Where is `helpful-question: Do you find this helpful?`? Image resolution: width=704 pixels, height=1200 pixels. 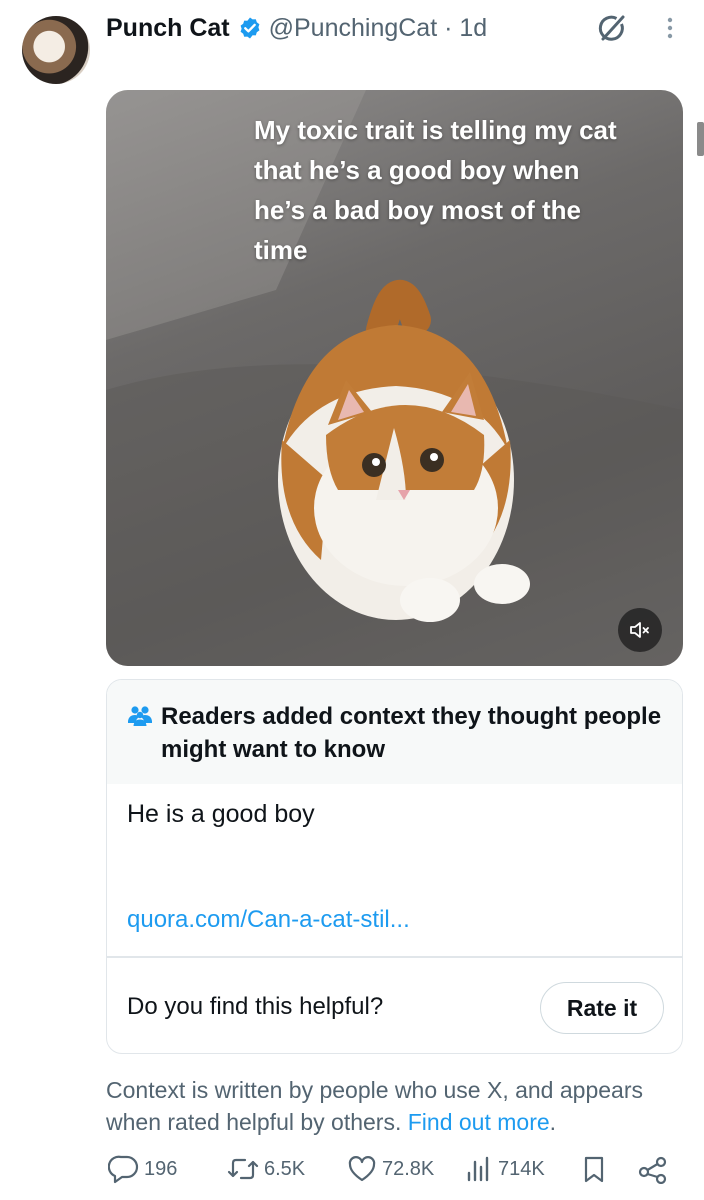 helpful-question: Do you find this helpful? is located at coordinates (255, 1006).